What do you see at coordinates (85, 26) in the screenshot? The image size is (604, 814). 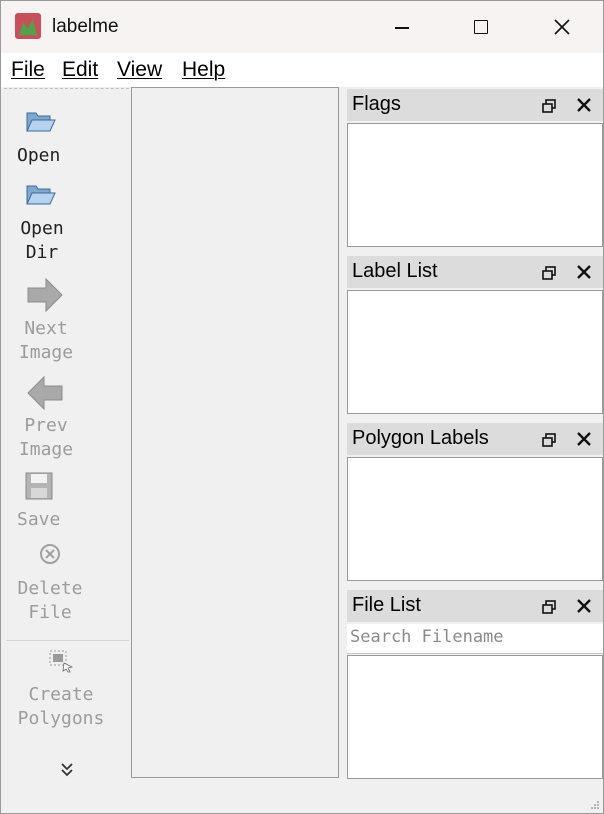 I see `window-title: labelme` at bounding box center [85, 26].